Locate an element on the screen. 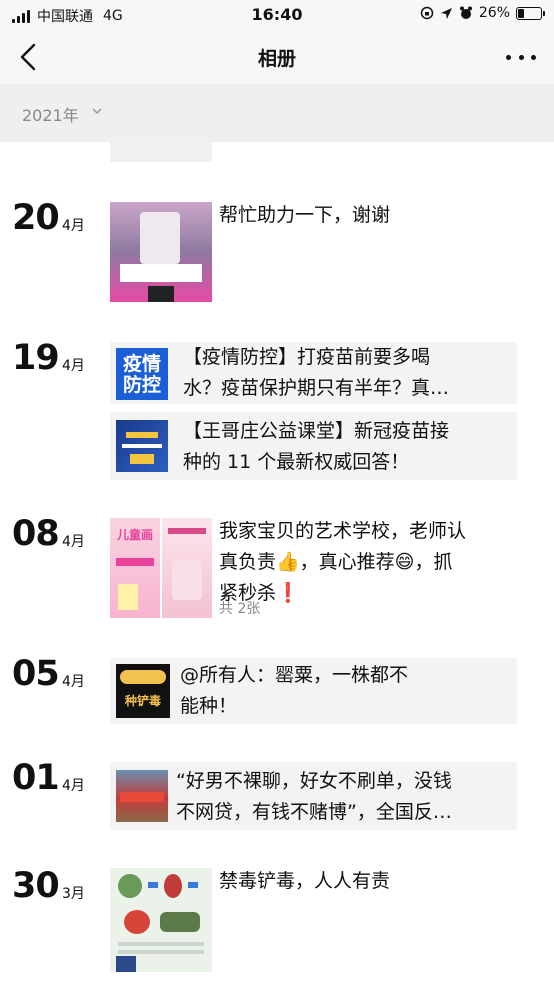 This screenshot has height=984, width=554. thumbnail-label: 种铲毒 is located at coordinates (142, 701).